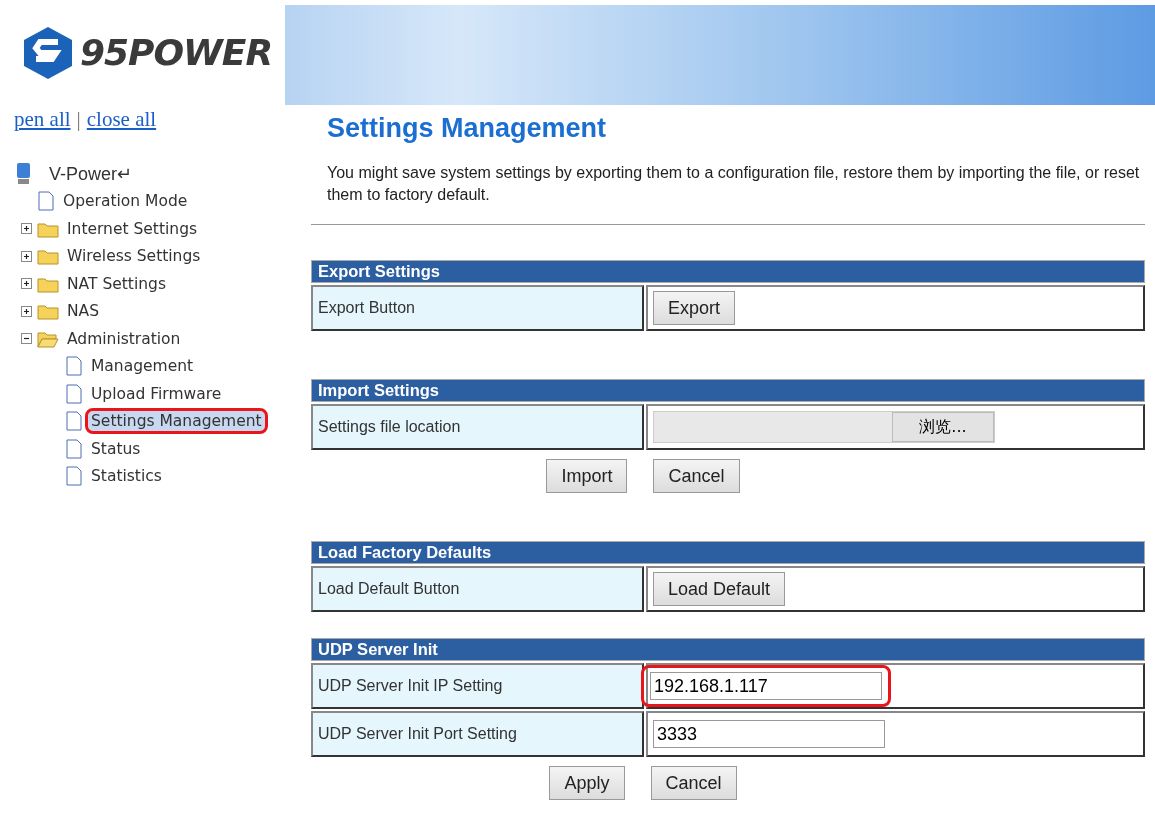 Image resolution: width=1155 pixels, height=817 pixels. Describe the element at coordinates (728, 649) in the screenshot. I see `section-header: UDP Server Init` at that location.